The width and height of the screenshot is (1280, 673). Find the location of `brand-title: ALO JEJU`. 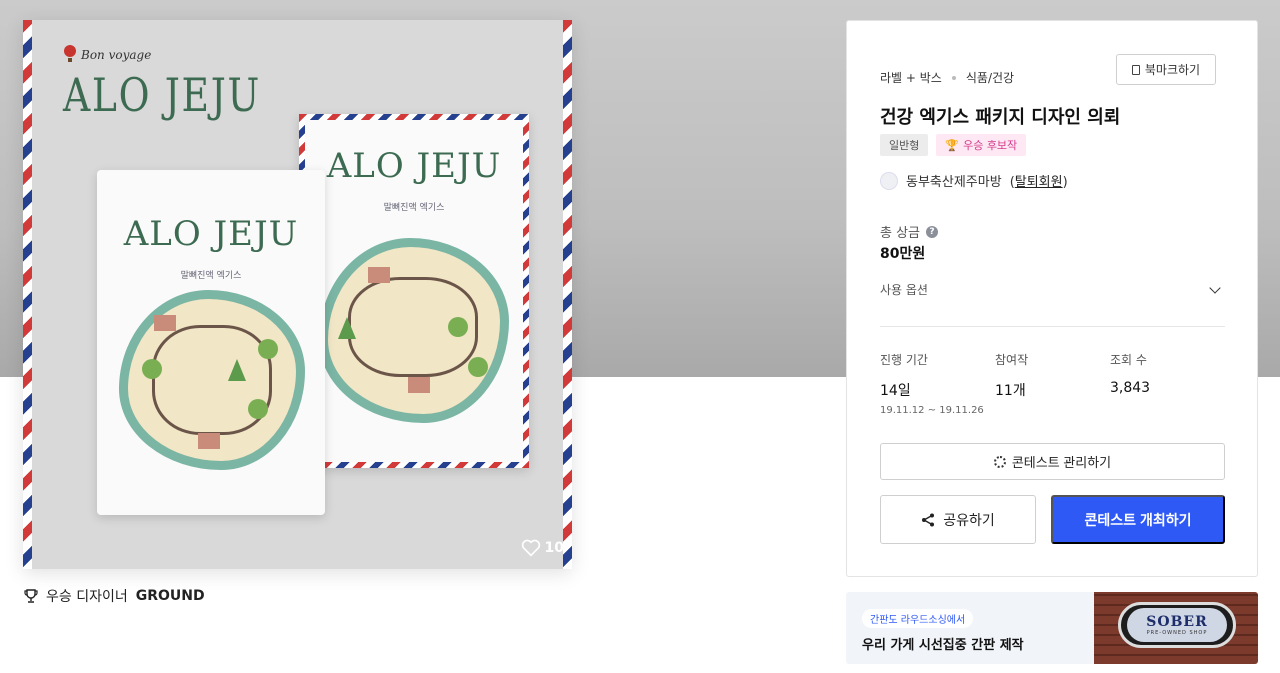

brand-title: ALO JEJU is located at coordinates (162, 95).